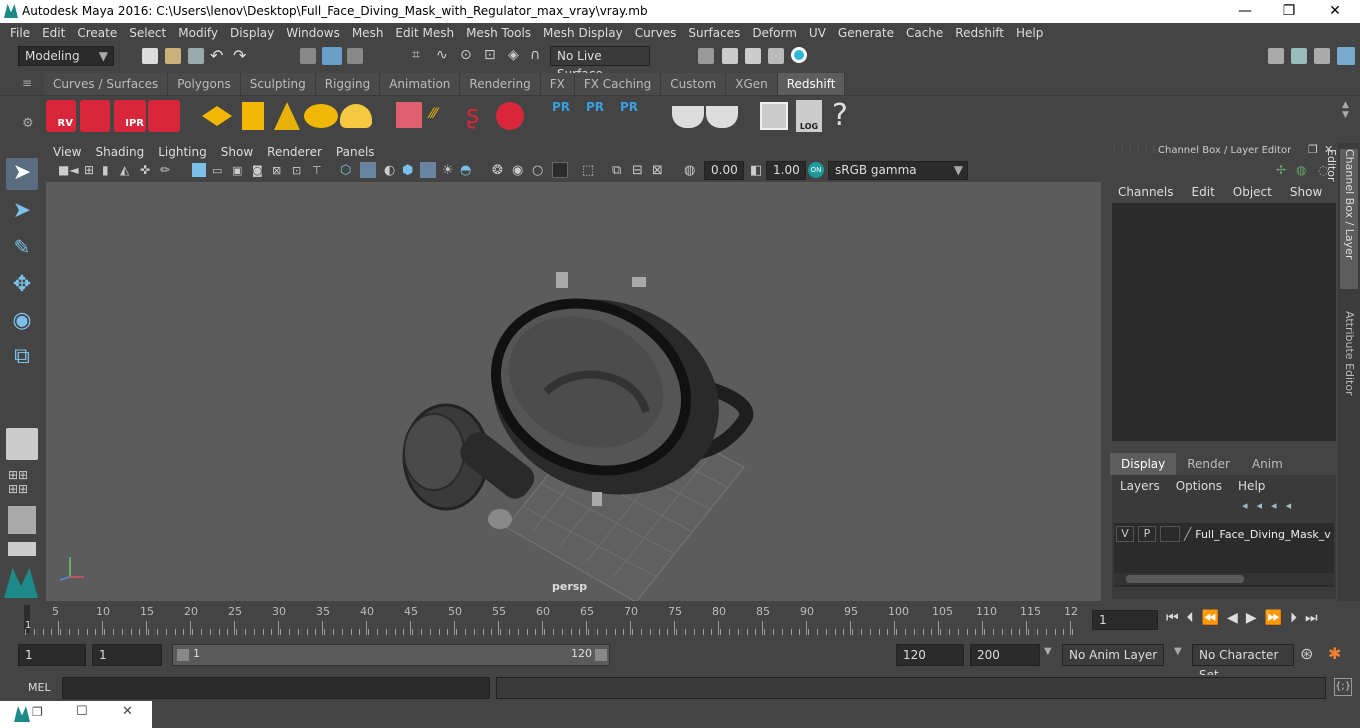 This screenshot has width=1360, height=728. I want to click on rs-pr-export-button: PR, so click(599, 116).